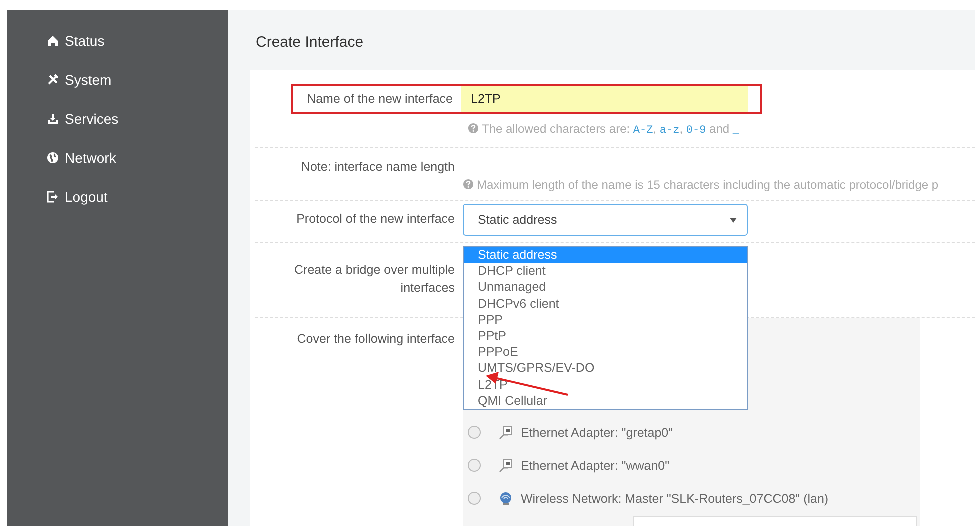 The image size is (975, 526). Describe the element at coordinates (605, 400) in the screenshot. I see `dropdown-option: QMI Cellular` at that location.